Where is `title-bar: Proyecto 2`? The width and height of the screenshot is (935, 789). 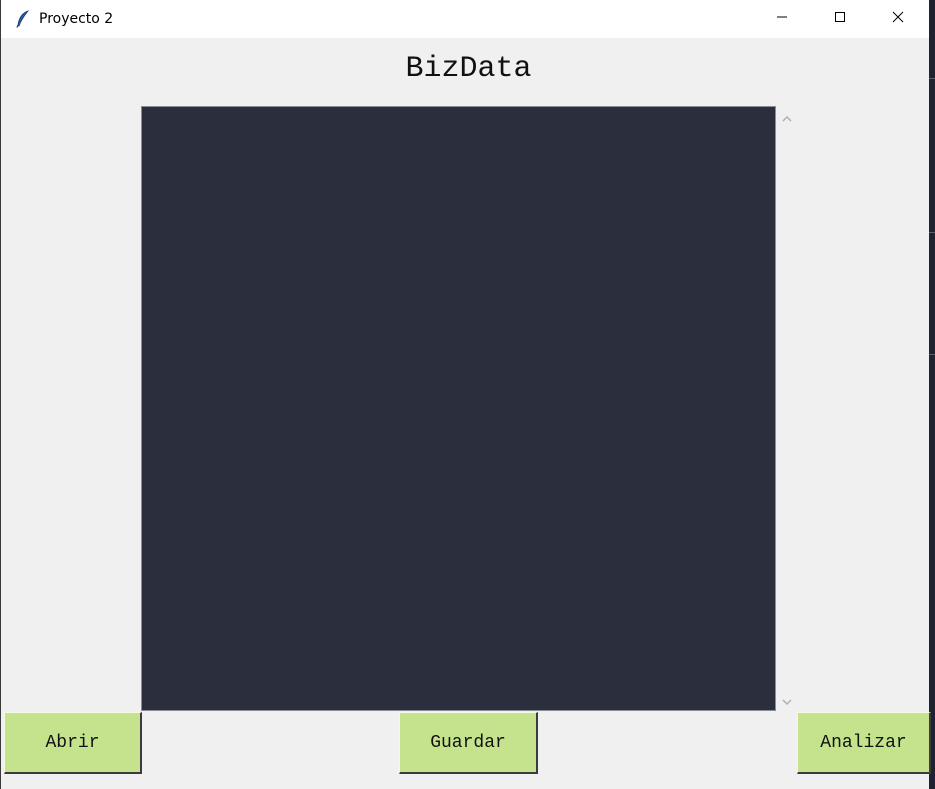 title-bar: Proyecto 2 is located at coordinates (465, 19).